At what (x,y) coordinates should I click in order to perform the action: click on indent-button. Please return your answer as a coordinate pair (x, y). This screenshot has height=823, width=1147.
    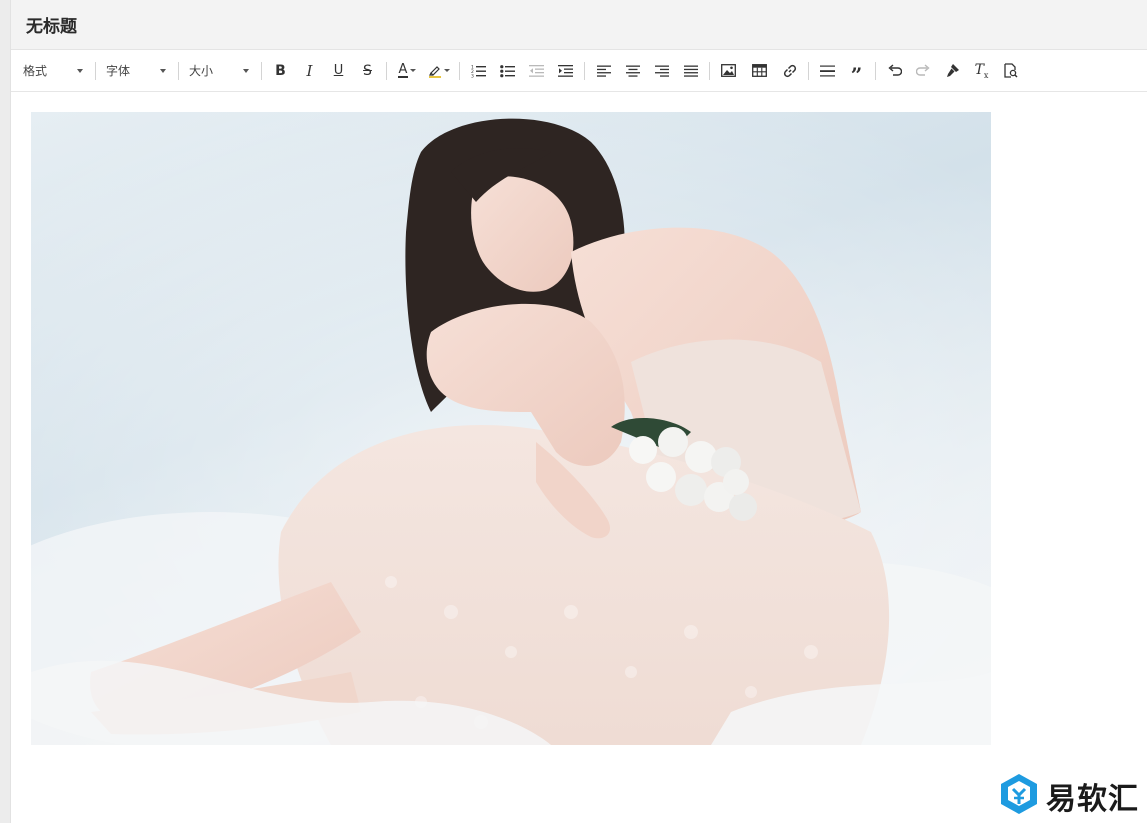
    Looking at the image, I should click on (565, 71).